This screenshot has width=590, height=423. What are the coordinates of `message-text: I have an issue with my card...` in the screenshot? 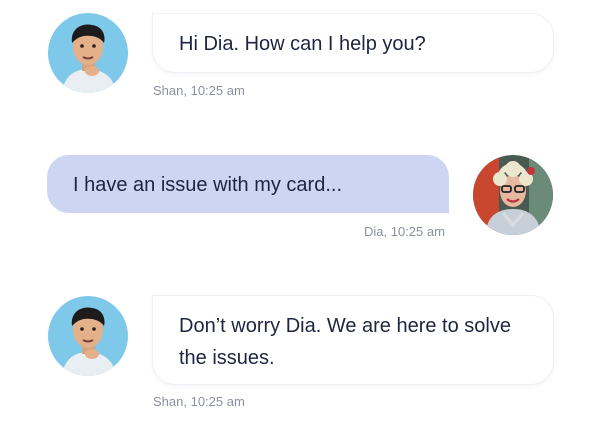 It's located at (208, 185).